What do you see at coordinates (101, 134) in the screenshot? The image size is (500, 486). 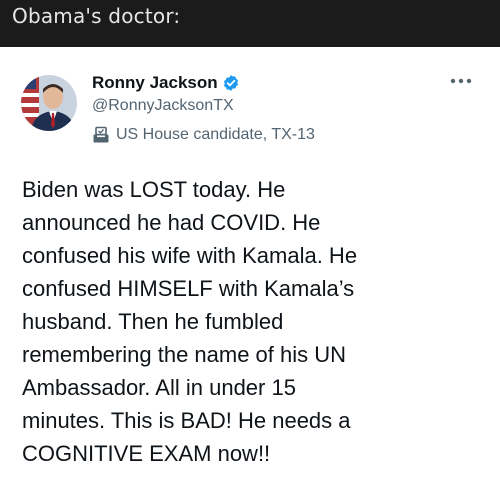 I see `ballot-box-icon` at bounding box center [101, 134].